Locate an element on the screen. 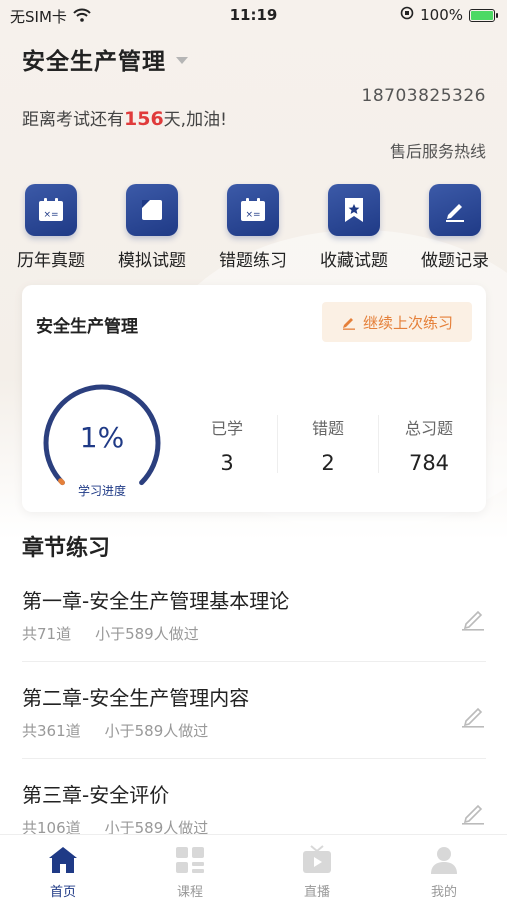  feature-past-exams: ×= 历年真题 is located at coordinates (51, 227).